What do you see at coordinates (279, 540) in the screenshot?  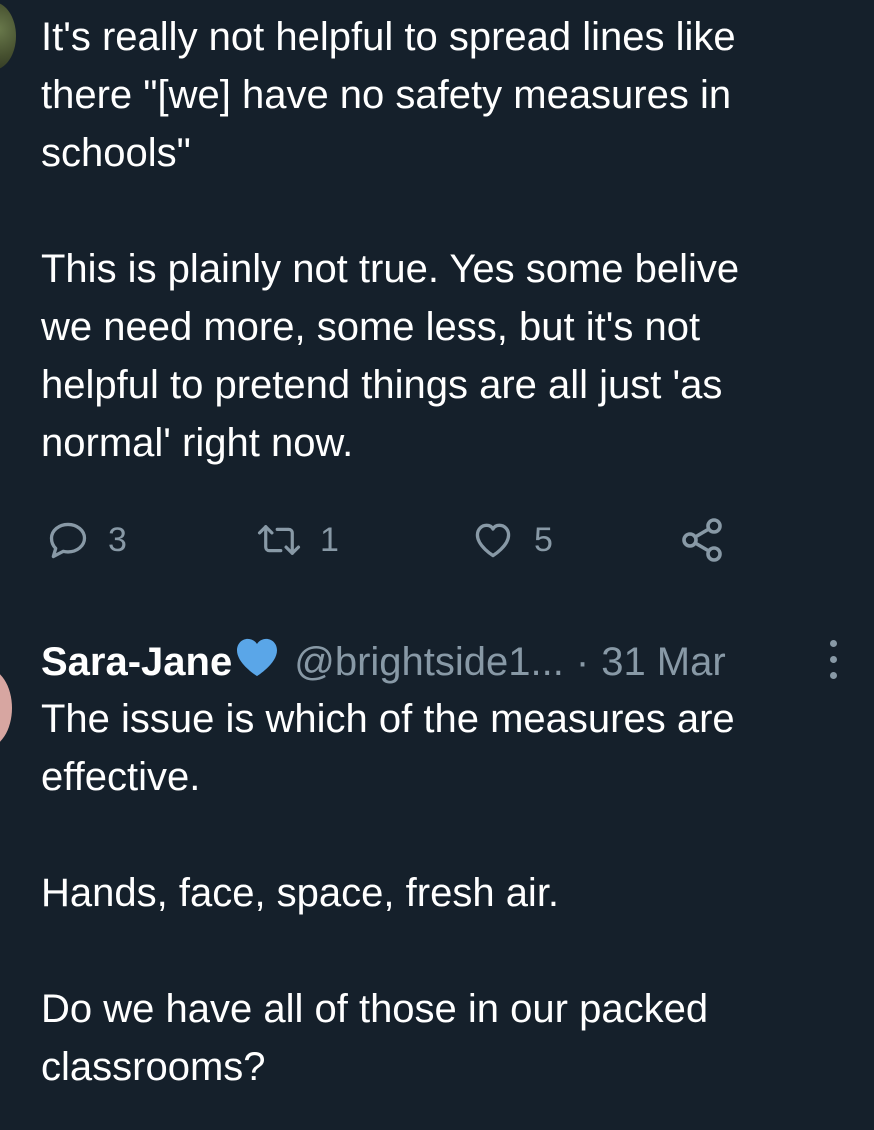 I see `retweet-icon` at bounding box center [279, 540].